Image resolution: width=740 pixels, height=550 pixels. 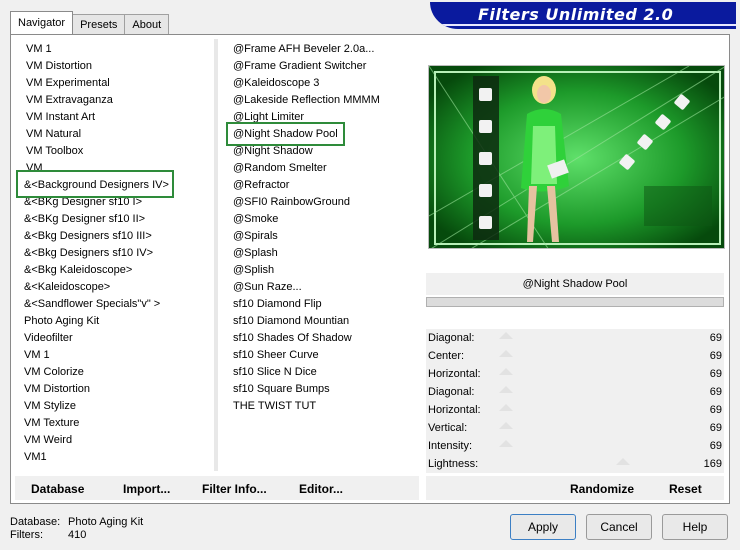 What do you see at coordinates (118, 83) in the screenshot?
I see `category-item: VM Experimental` at bounding box center [118, 83].